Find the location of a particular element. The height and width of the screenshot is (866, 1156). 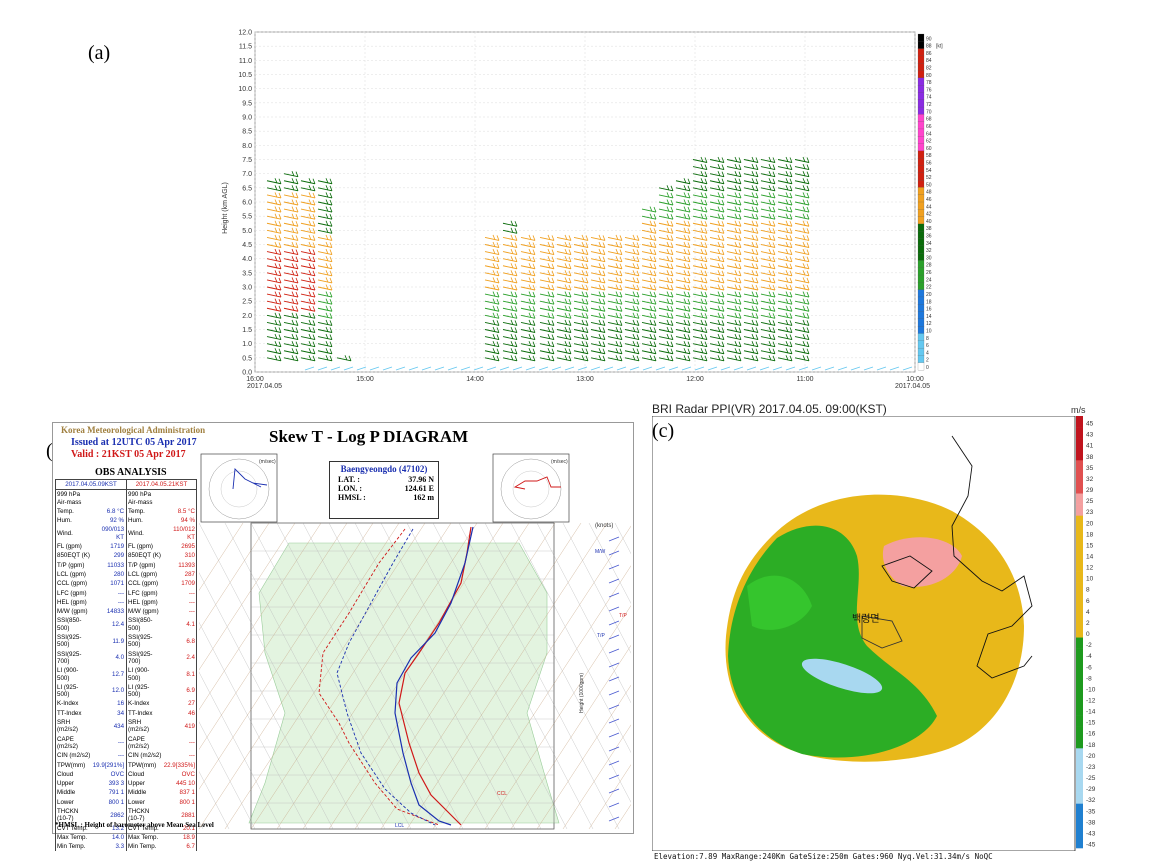

radar-colorbar-tick: -18 is located at coordinates (1091, 745).